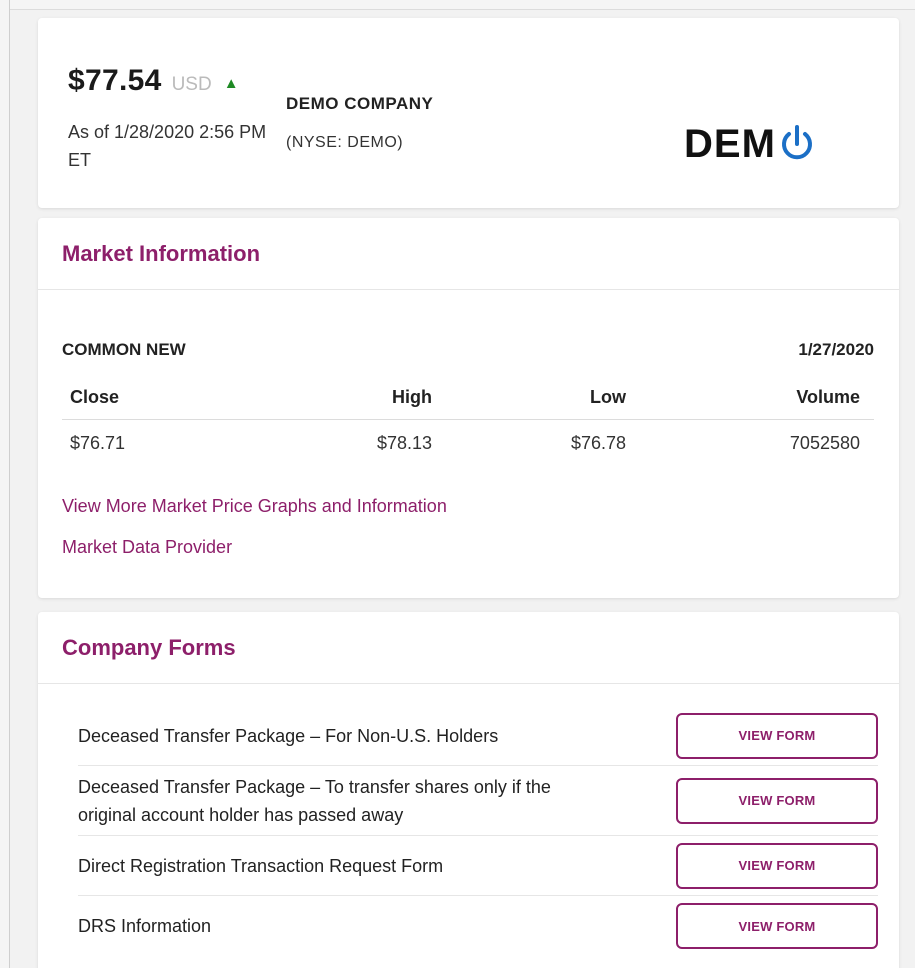 The image size is (915, 968). What do you see at coordinates (145, 926) in the screenshot?
I see `form-label: DRS Information` at bounding box center [145, 926].